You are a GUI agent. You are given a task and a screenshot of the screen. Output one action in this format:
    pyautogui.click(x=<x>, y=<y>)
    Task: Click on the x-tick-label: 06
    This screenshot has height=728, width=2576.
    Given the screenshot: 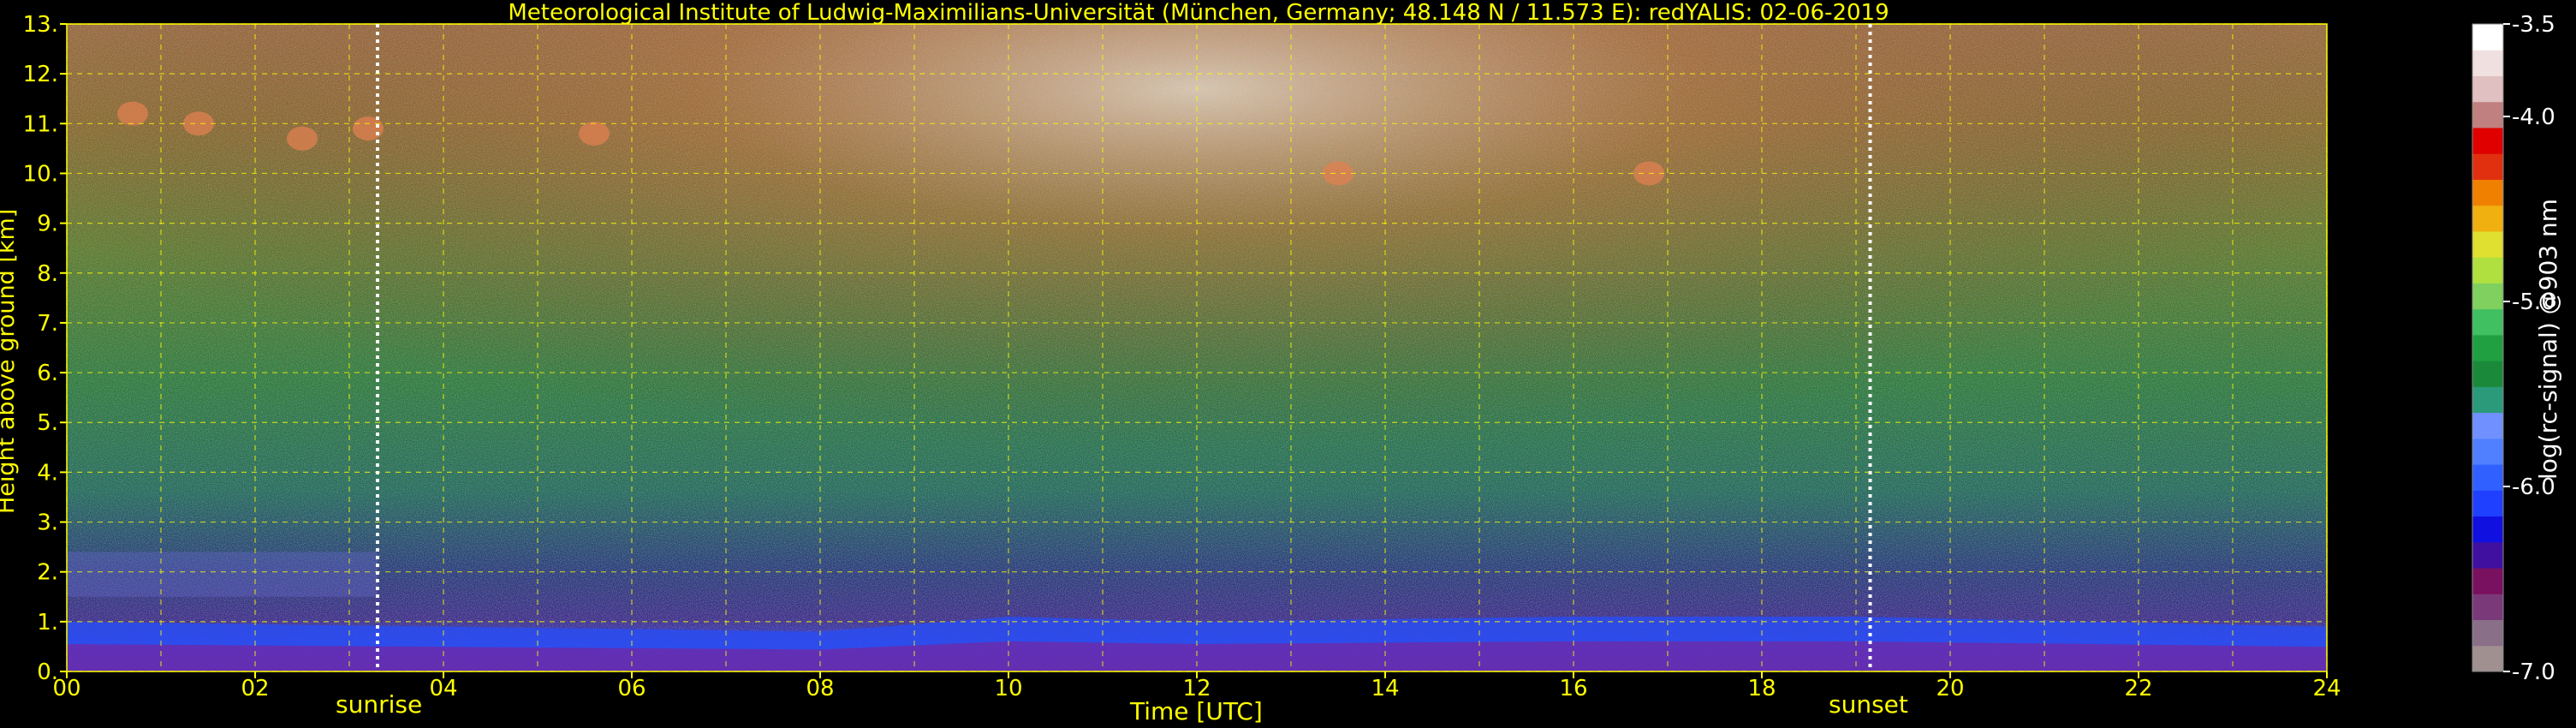 What is the action you would take?
    pyautogui.click(x=631, y=688)
    